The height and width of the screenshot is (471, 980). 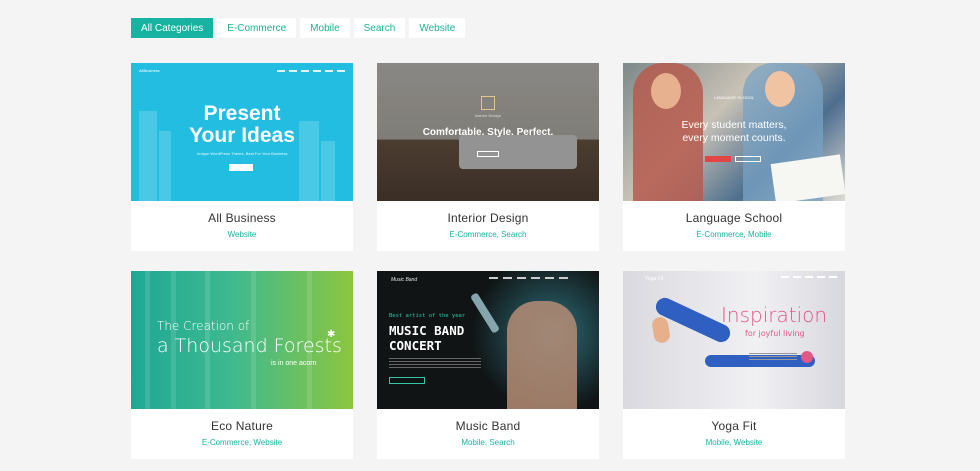 I want to click on preview-headline: Comfortable. Style. Perfect., so click(x=488, y=132).